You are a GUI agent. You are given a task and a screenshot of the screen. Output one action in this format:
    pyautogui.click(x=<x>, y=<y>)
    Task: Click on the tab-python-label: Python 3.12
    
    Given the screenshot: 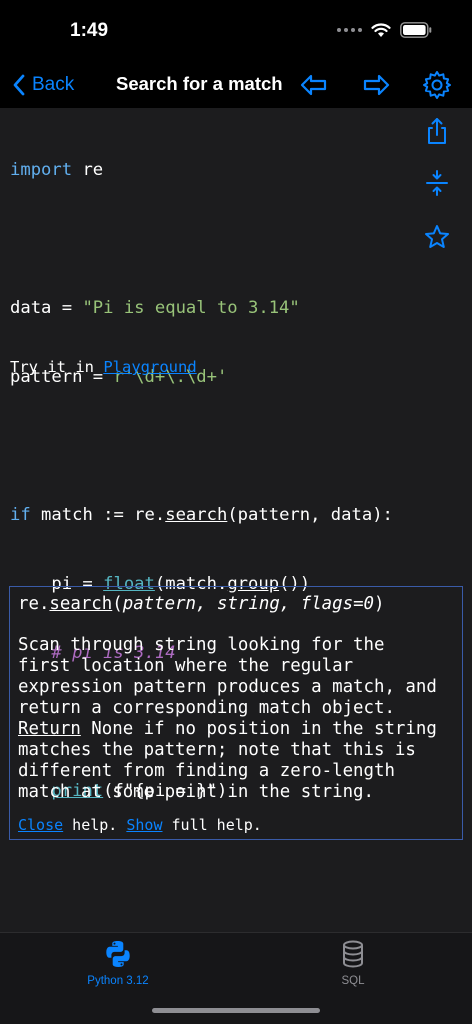 What is the action you would take?
    pyautogui.click(x=118, y=981)
    